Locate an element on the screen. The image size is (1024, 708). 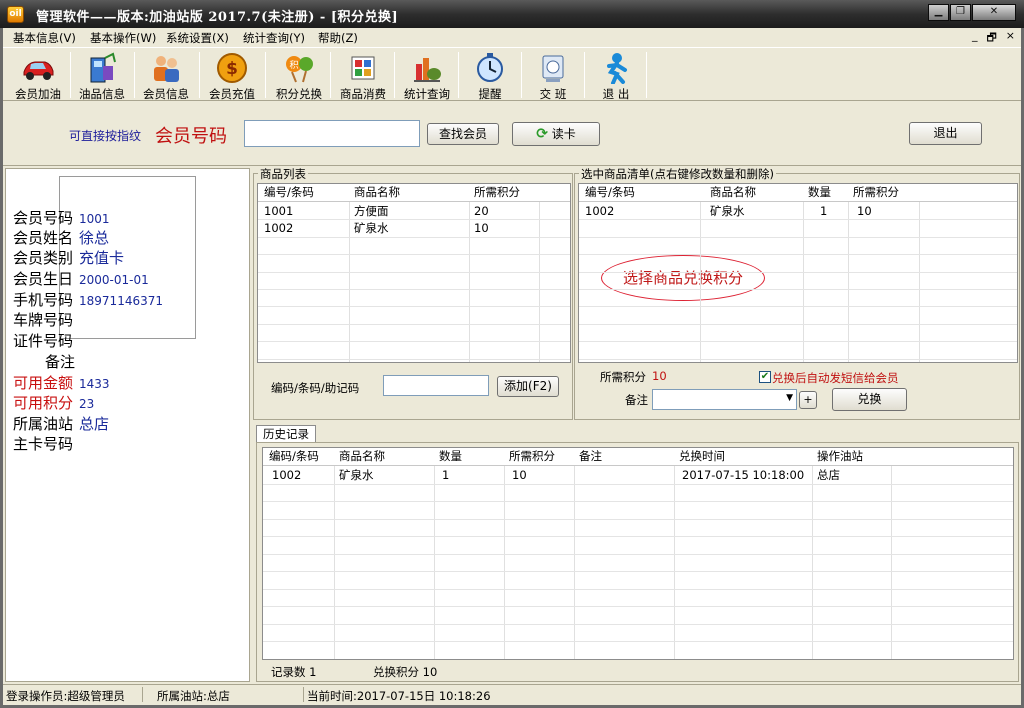
column-header: 兑换时间 is located at coordinates (700, 456).